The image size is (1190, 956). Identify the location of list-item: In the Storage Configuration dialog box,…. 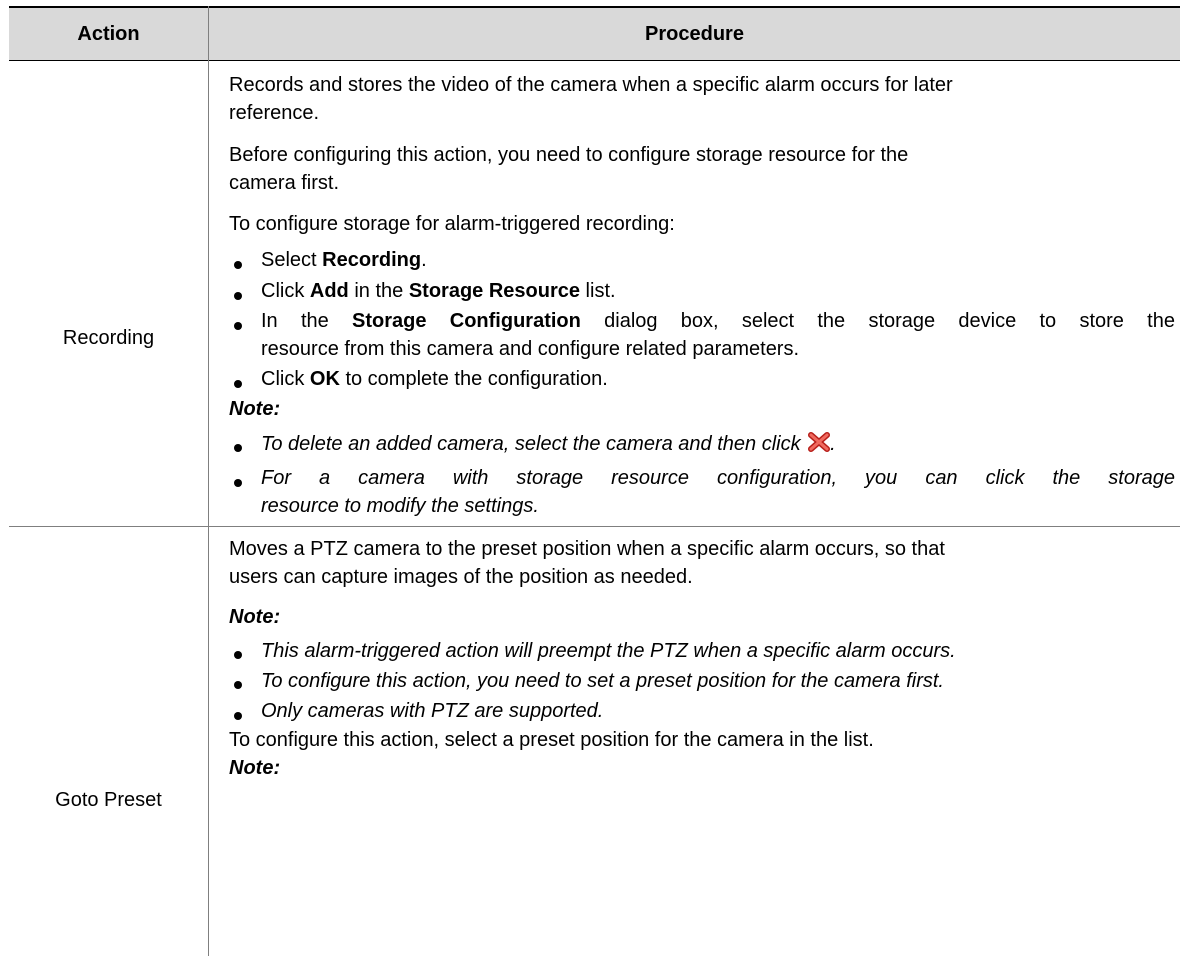
(718, 321).